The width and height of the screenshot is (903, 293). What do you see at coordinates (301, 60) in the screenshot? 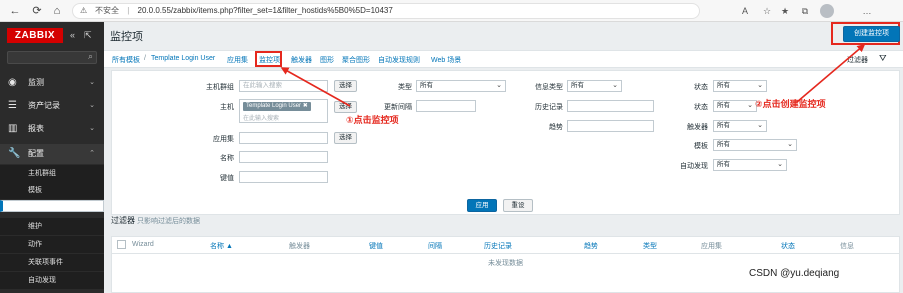
I see `tab-triggers: 触发器` at bounding box center [301, 60].